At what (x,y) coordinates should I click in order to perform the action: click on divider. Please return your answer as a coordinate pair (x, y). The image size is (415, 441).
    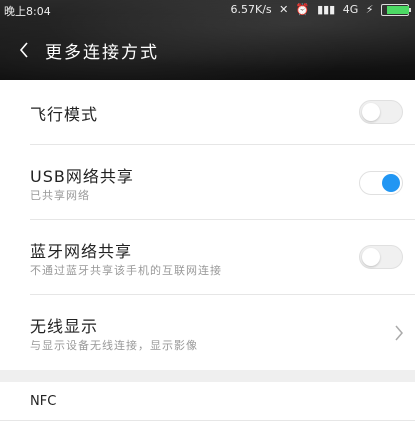
    Looking at the image, I should click on (207, 420).